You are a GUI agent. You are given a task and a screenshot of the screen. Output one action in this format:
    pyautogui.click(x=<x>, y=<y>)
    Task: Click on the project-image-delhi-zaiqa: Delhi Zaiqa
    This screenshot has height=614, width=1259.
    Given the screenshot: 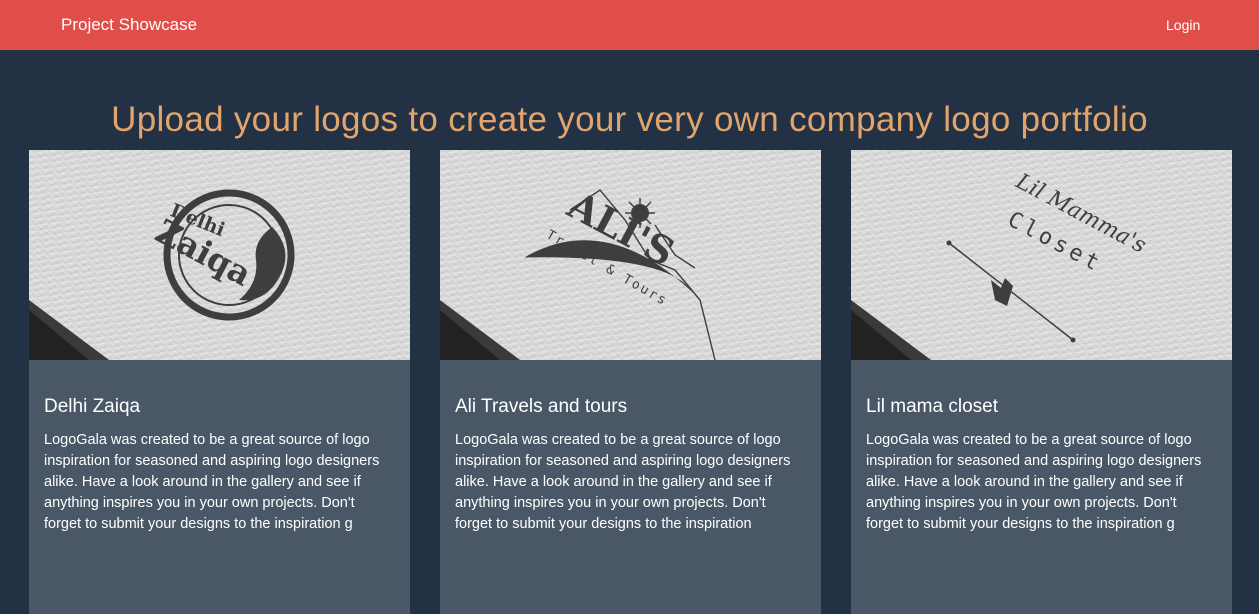 What is the action you would take?
    pyautogui.click(x=219, y=255)
    